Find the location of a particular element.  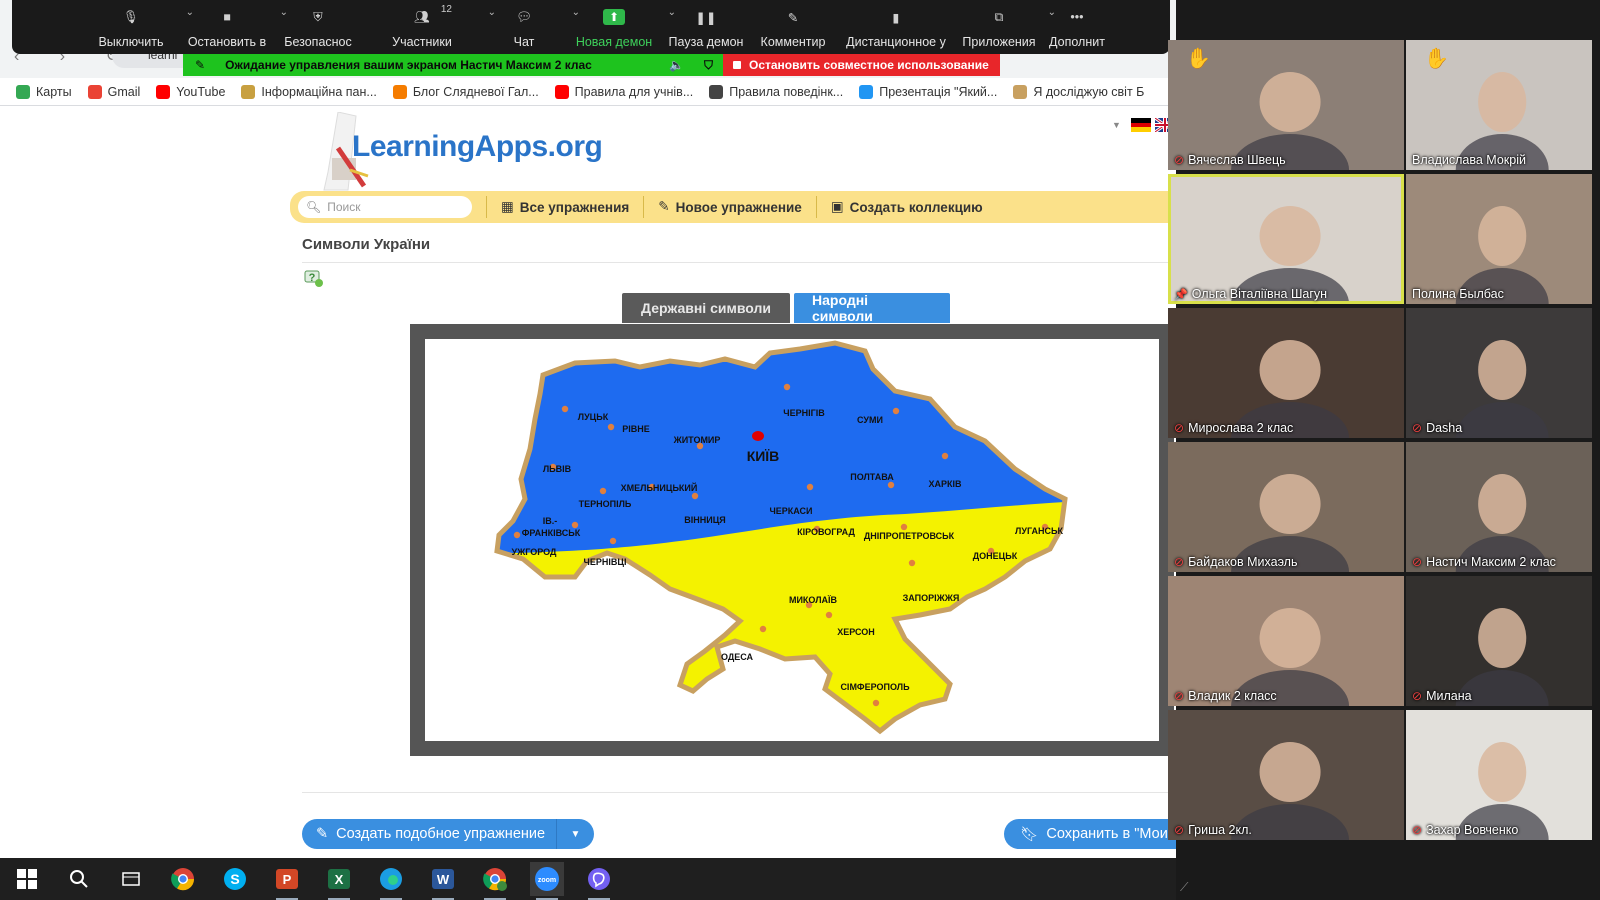

help-icon: ? is located at coordinates (314, 279).